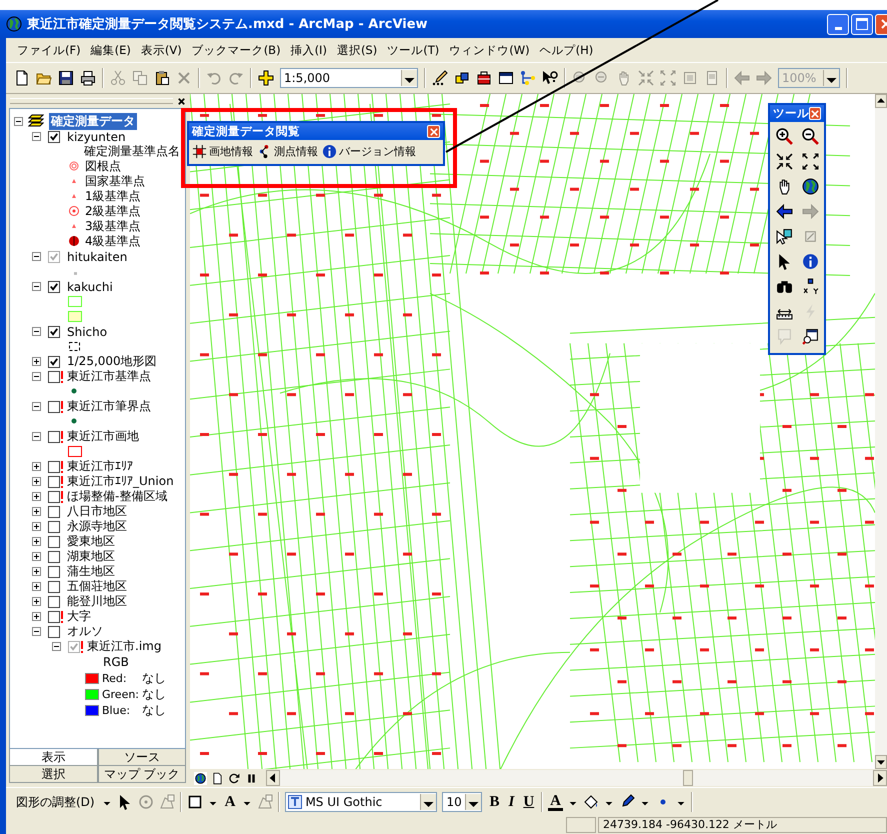  What do you see at coordinates (97, 586) in the screenshot?
I see `layer-name: 五個荘地区` at bounding box center [97, 586].